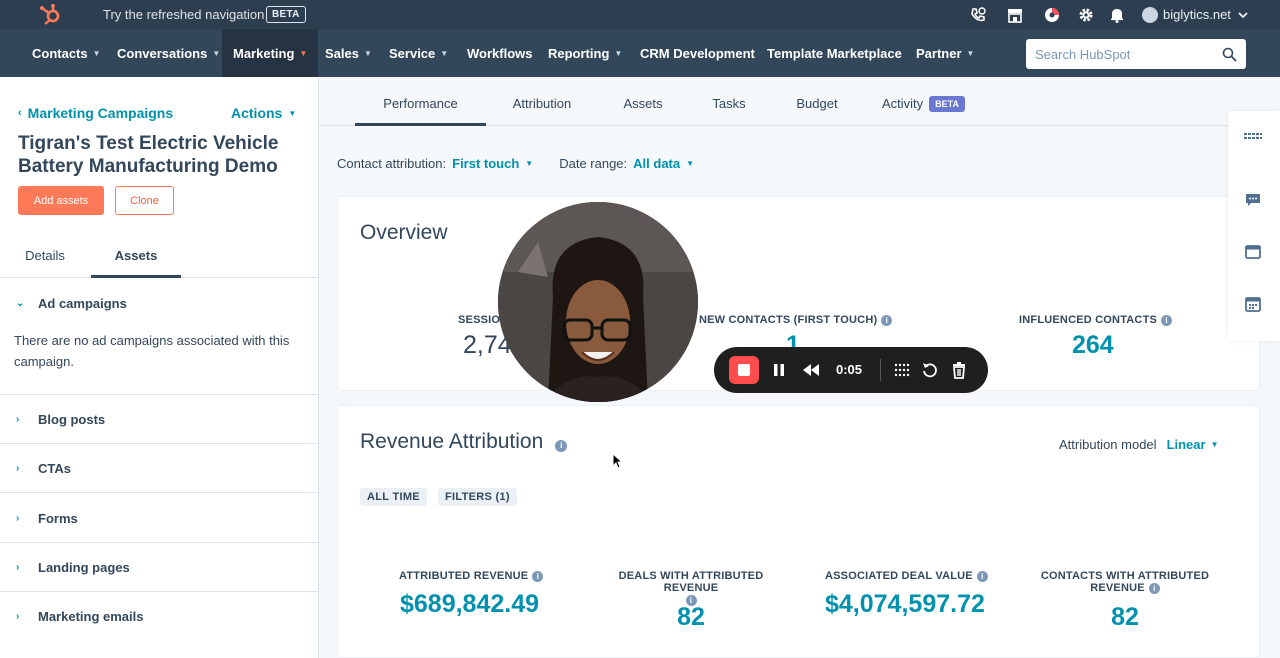 This screenshot has width=1280, height=658. I want to click on nav-sales: Sales ▼, so click(348, 53).